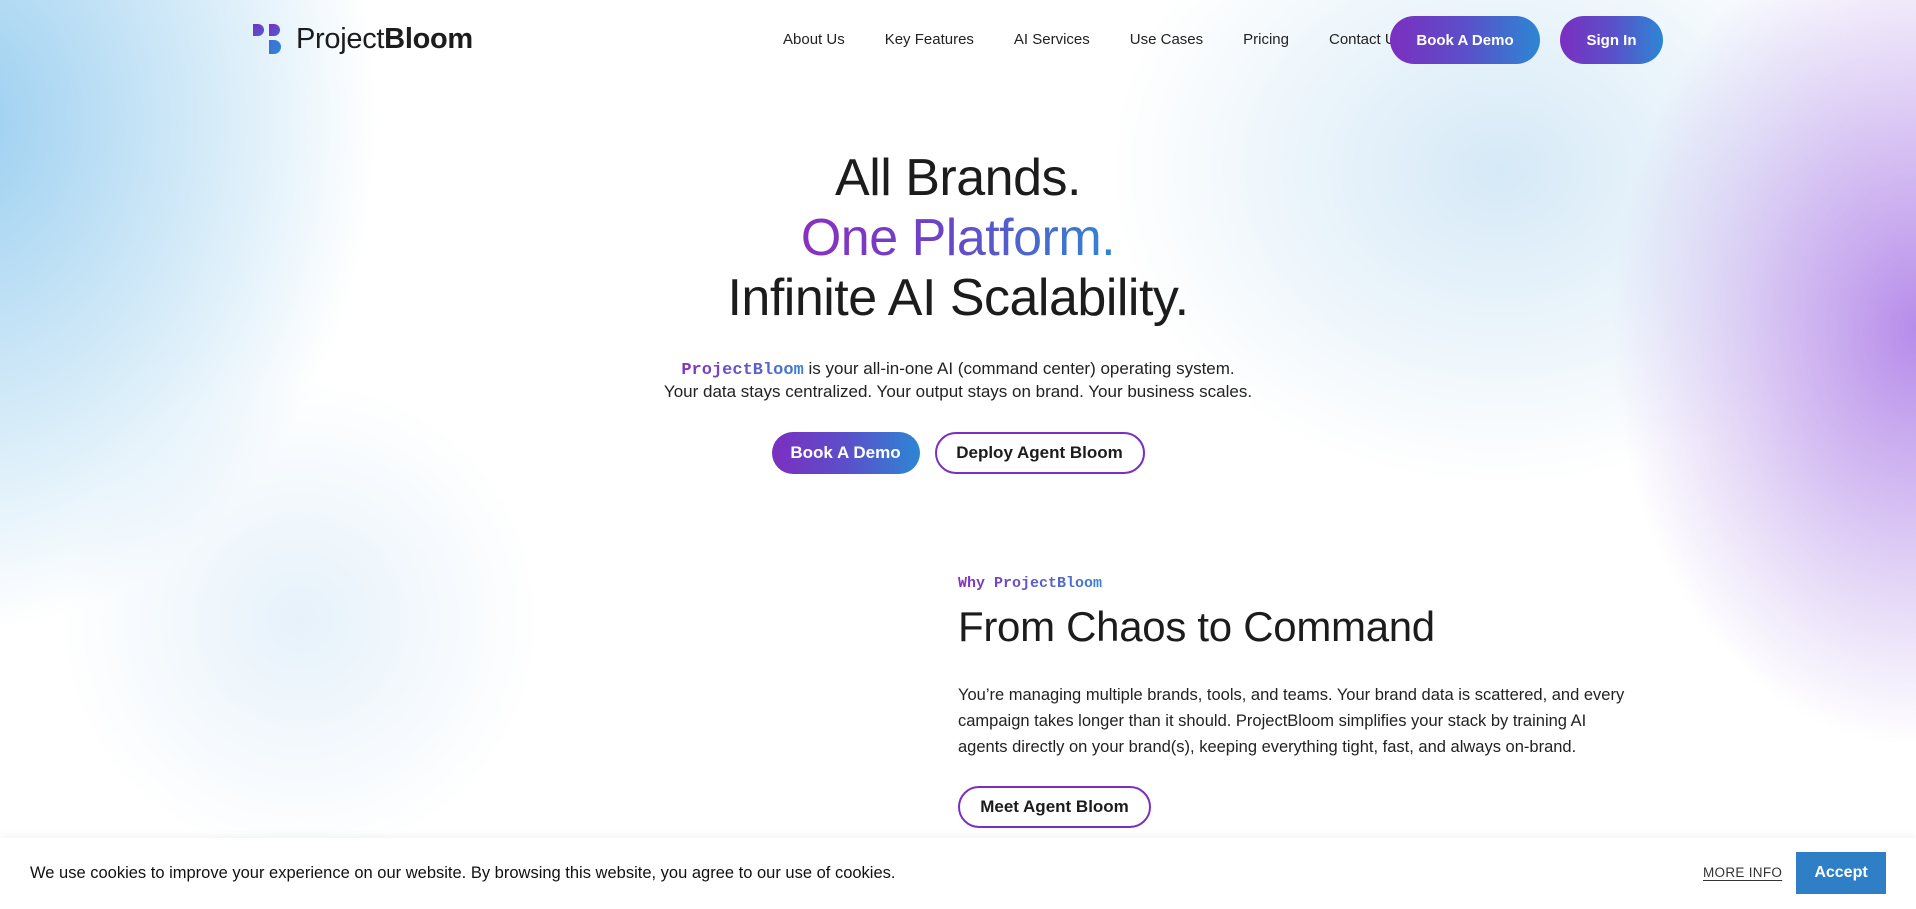  Describe the element at coordinates (845, 453) in the screenshot. I see `hero-book-demo-button: Book A Demo` at that location.